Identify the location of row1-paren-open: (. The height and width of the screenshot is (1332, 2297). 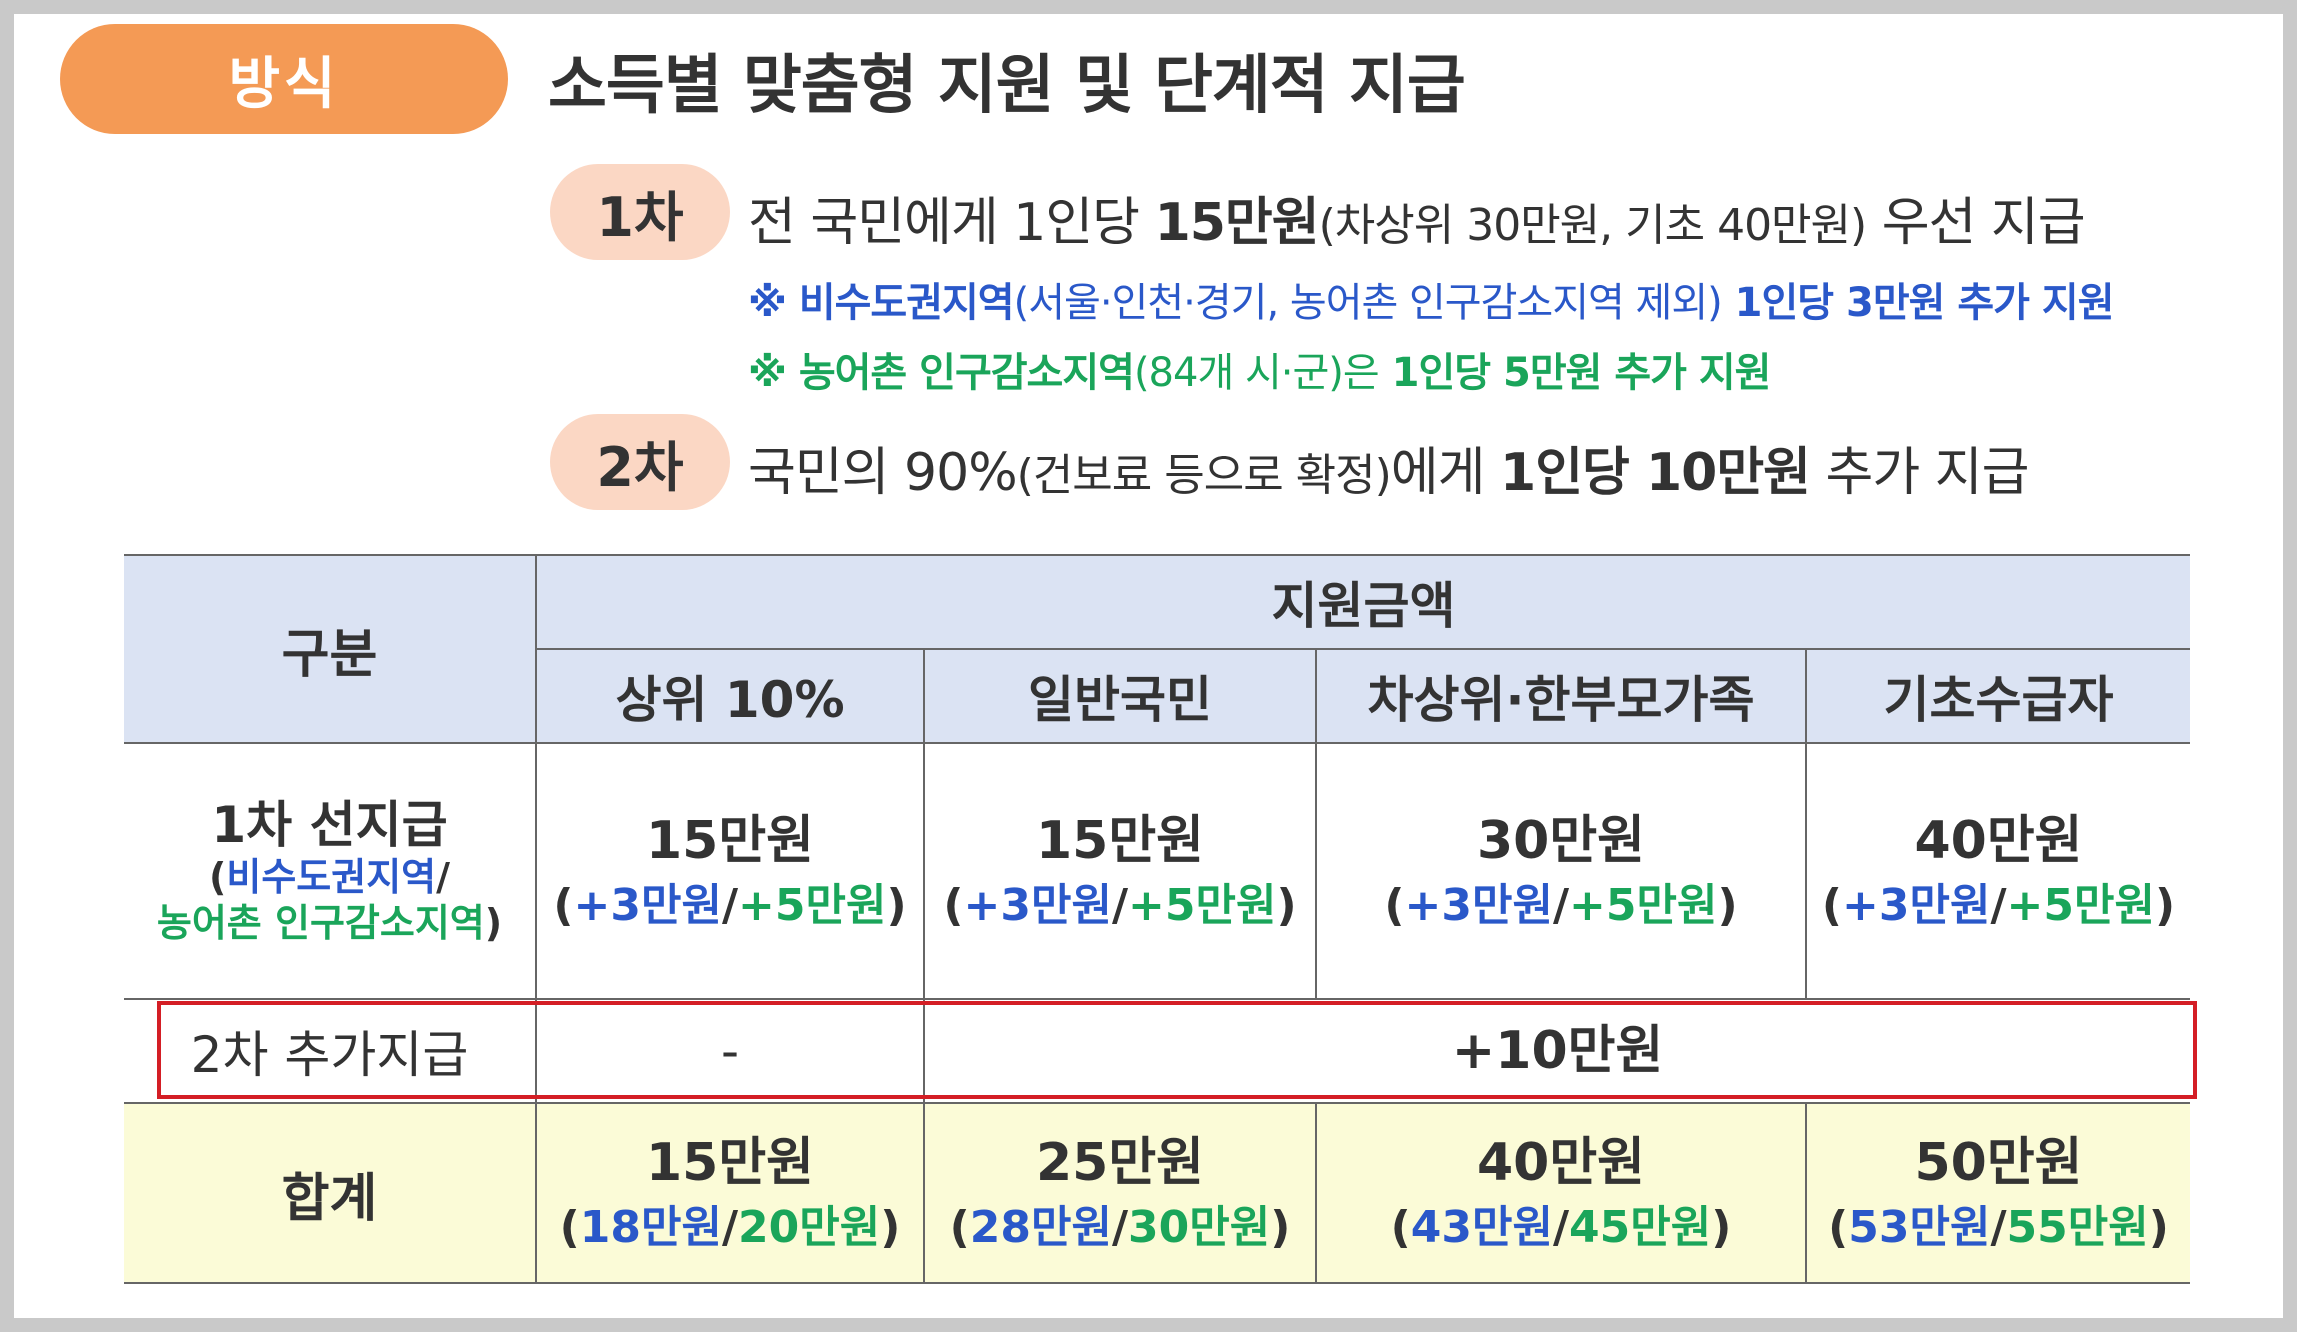
(217, 877).